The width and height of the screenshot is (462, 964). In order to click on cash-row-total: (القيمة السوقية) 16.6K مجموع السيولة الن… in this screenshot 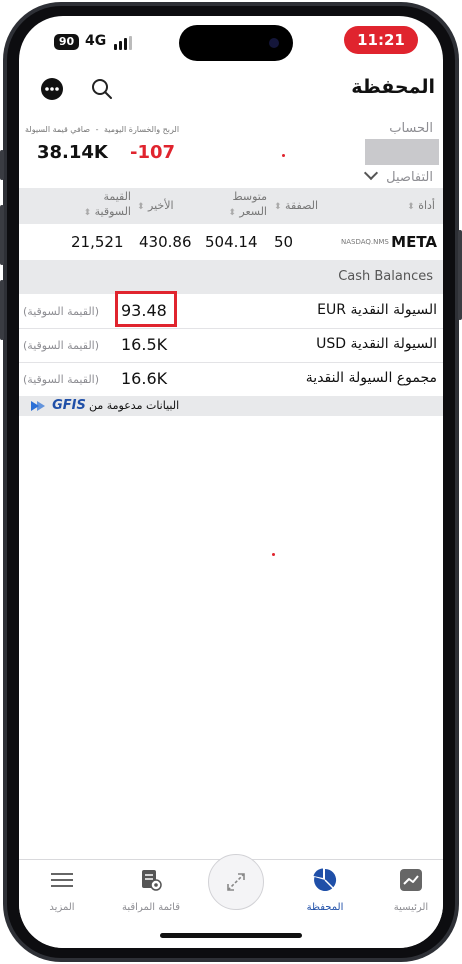, I will do `click(231, 379)`.